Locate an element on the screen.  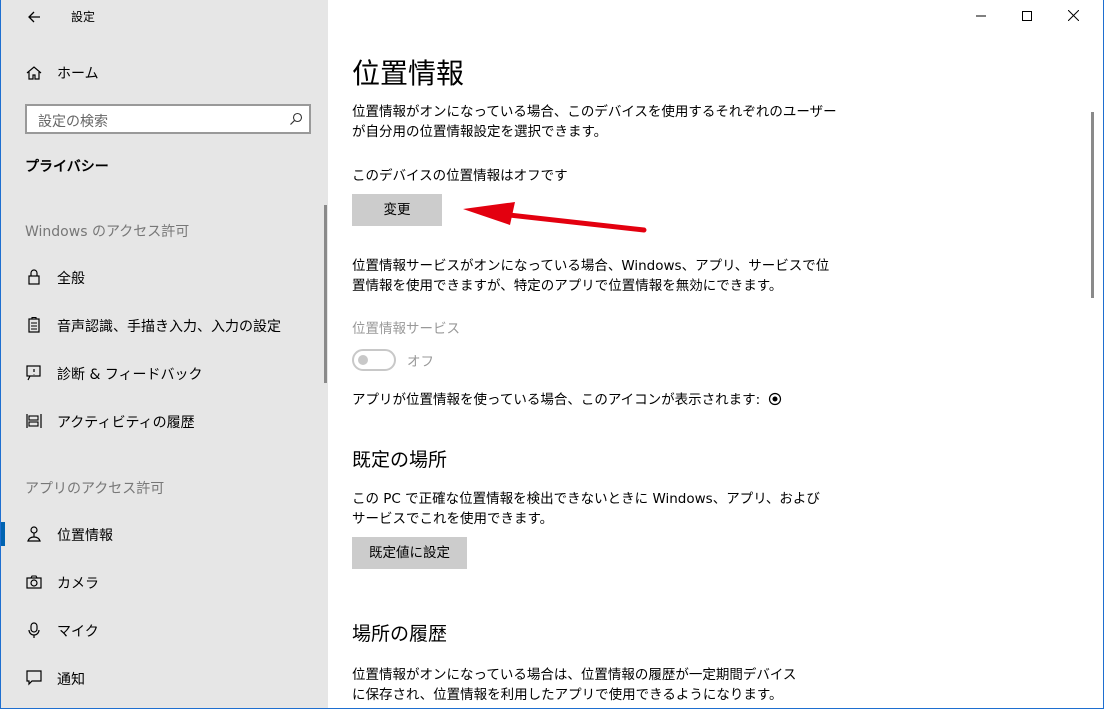
main-scrollbar is located at coordinates (1092, 205).